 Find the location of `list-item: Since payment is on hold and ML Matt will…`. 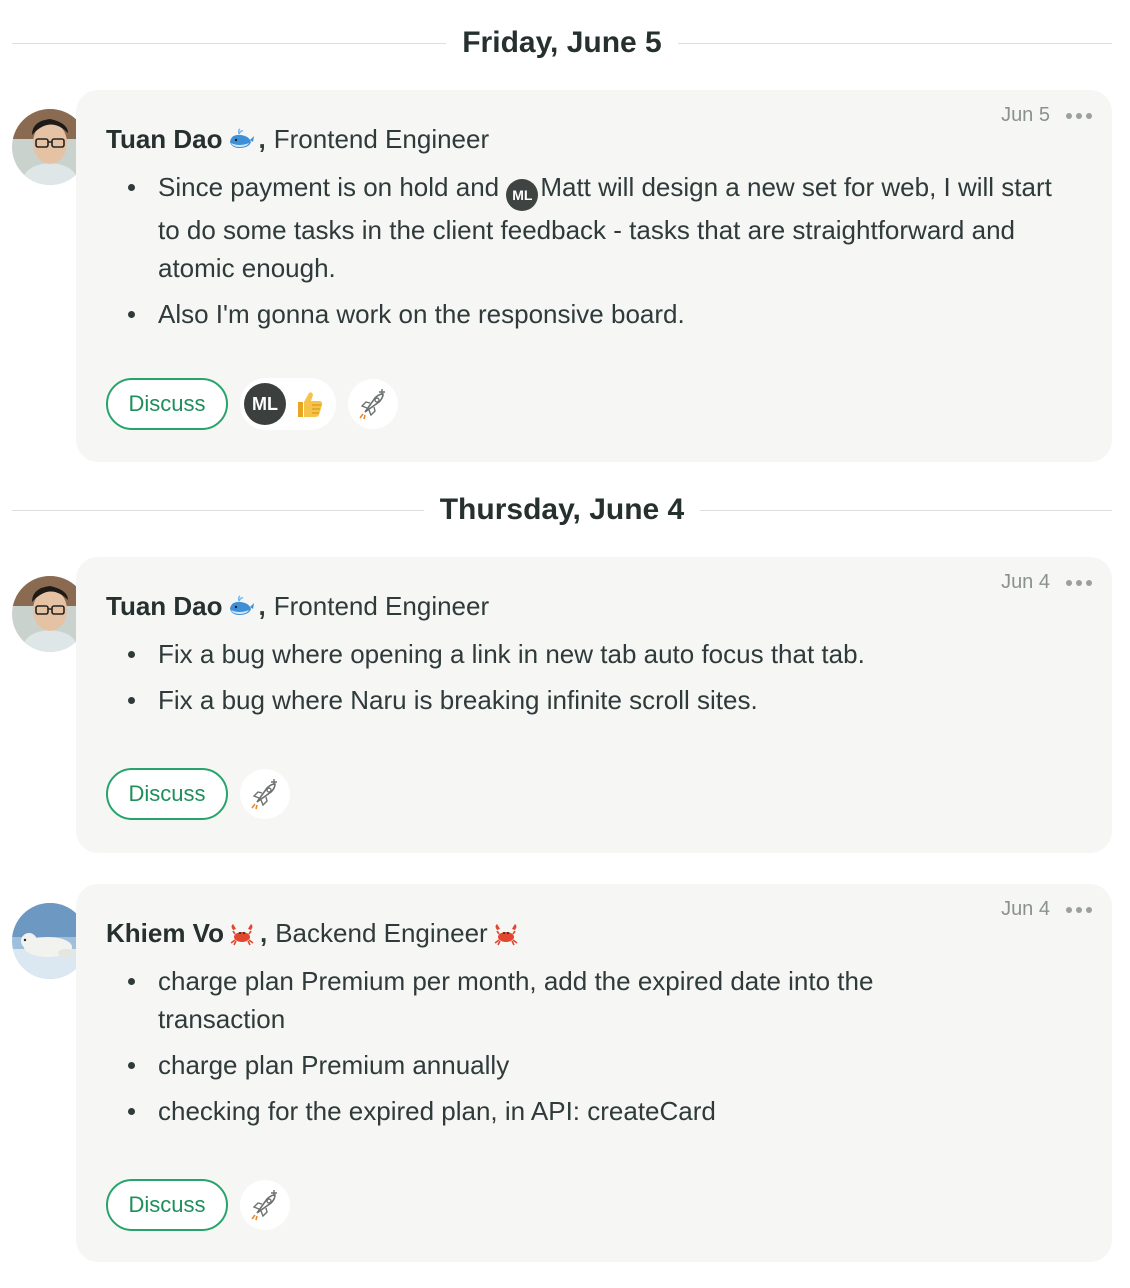

list-item: Since payment is on hold and ML Matt will… is located at coordinates (600, 227).